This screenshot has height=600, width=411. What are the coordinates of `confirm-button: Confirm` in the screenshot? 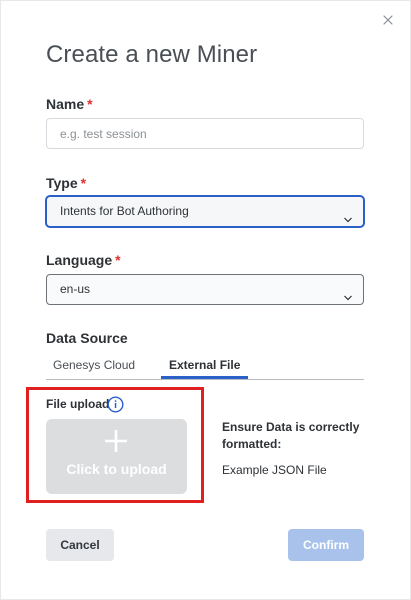 It's located at (326, 545).